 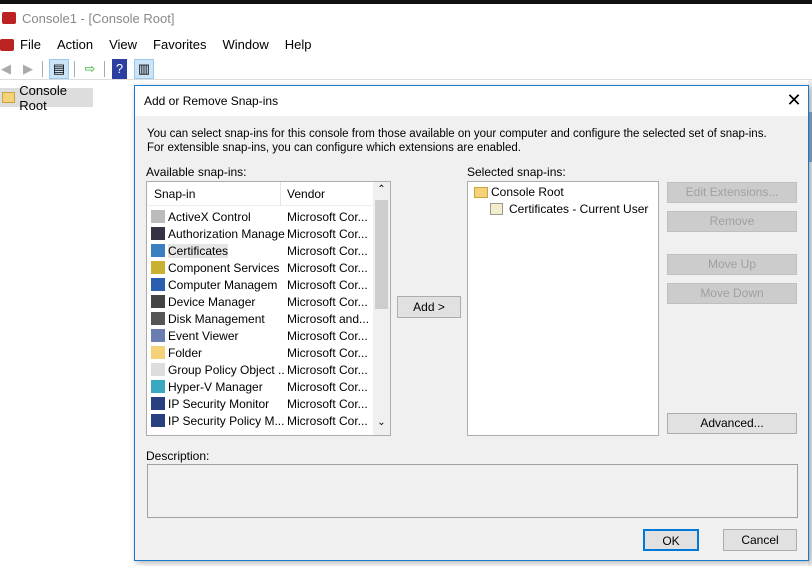 I want to click on show-hide-action-pane-icon: ▥, so click(x=144, y=69).